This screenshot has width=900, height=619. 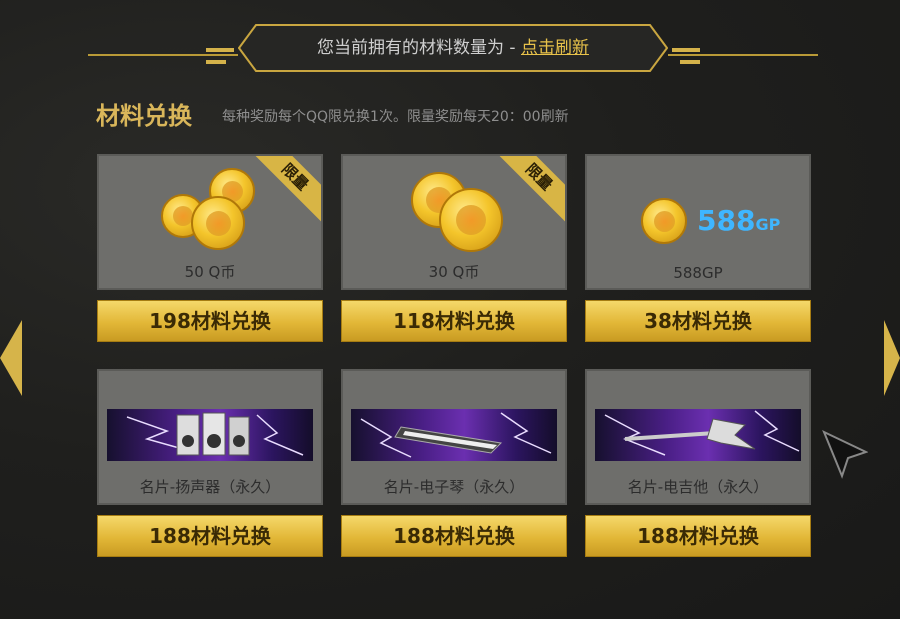 What do you see at coordinates (892, 358) in the screenshot?
I see `next-page-arrow-icon` at bounding box center [892, 358].